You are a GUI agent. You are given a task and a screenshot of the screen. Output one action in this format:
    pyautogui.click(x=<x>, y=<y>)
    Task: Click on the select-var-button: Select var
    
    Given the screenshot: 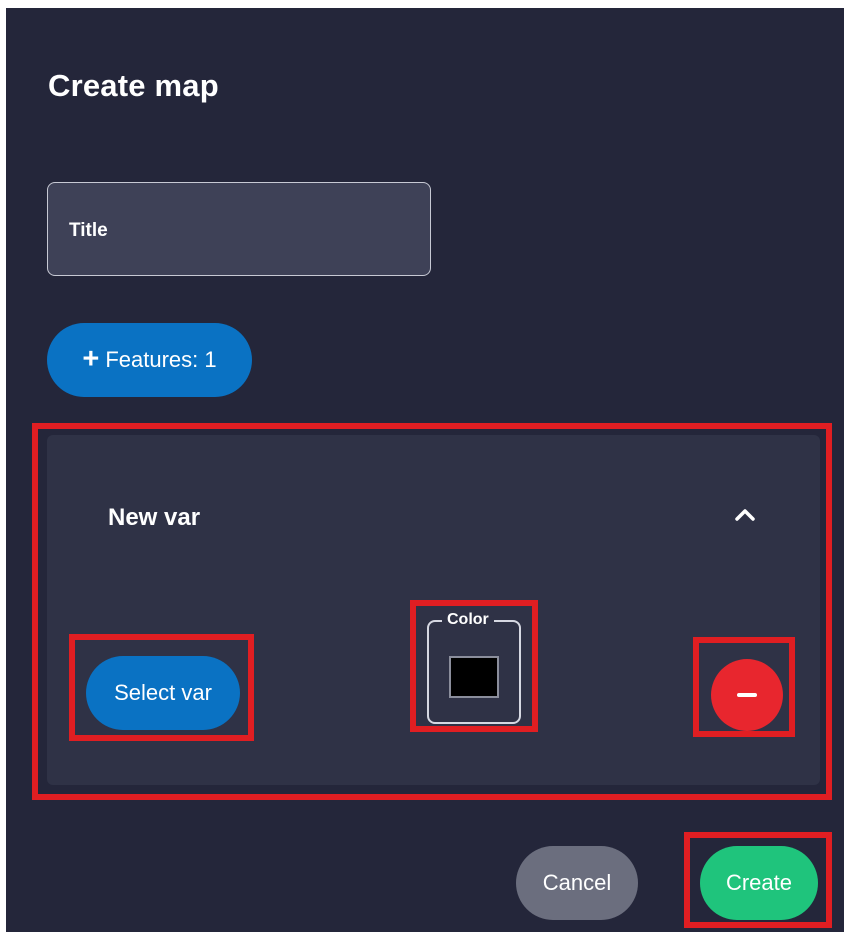 What is the action you would take?
    pyautogui.click(x=163, y=693)
    